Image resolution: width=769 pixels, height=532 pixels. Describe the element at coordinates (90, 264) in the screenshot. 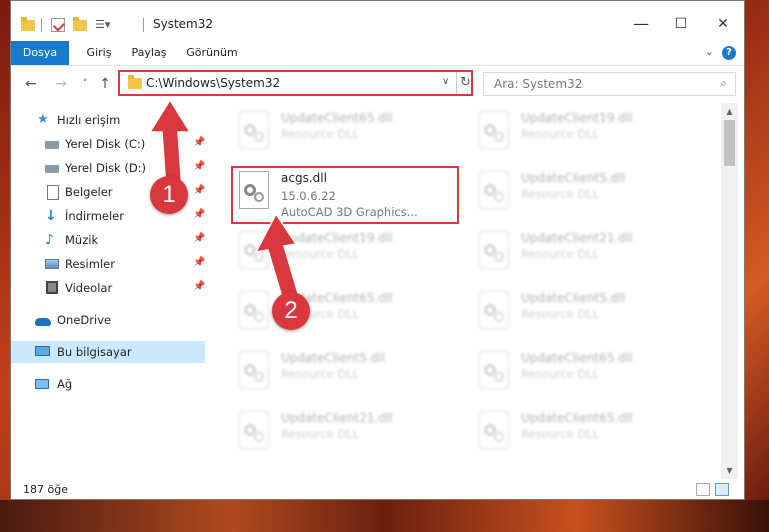

I see `sidebar-item-label: Resimler` at that location.